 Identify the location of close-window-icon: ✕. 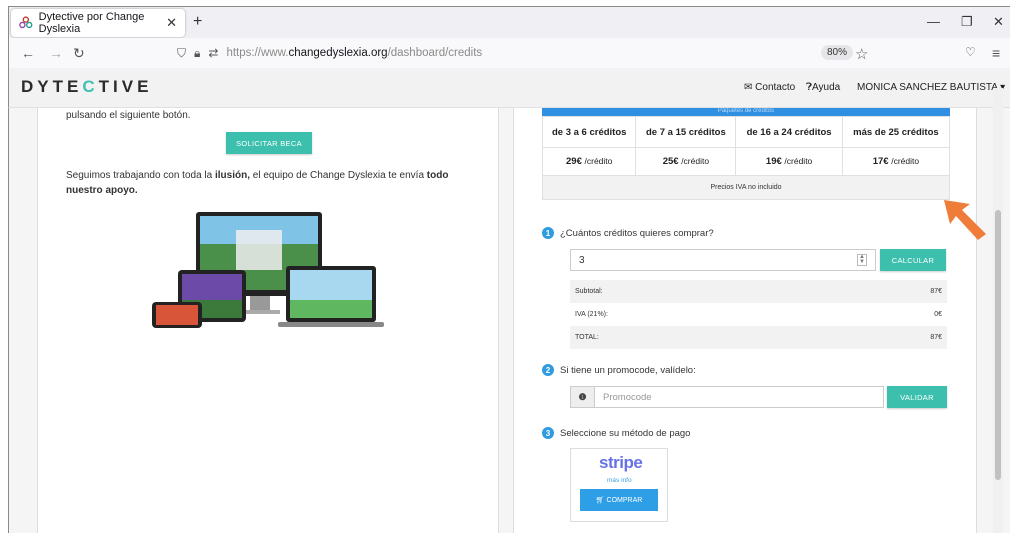
(998, 22).